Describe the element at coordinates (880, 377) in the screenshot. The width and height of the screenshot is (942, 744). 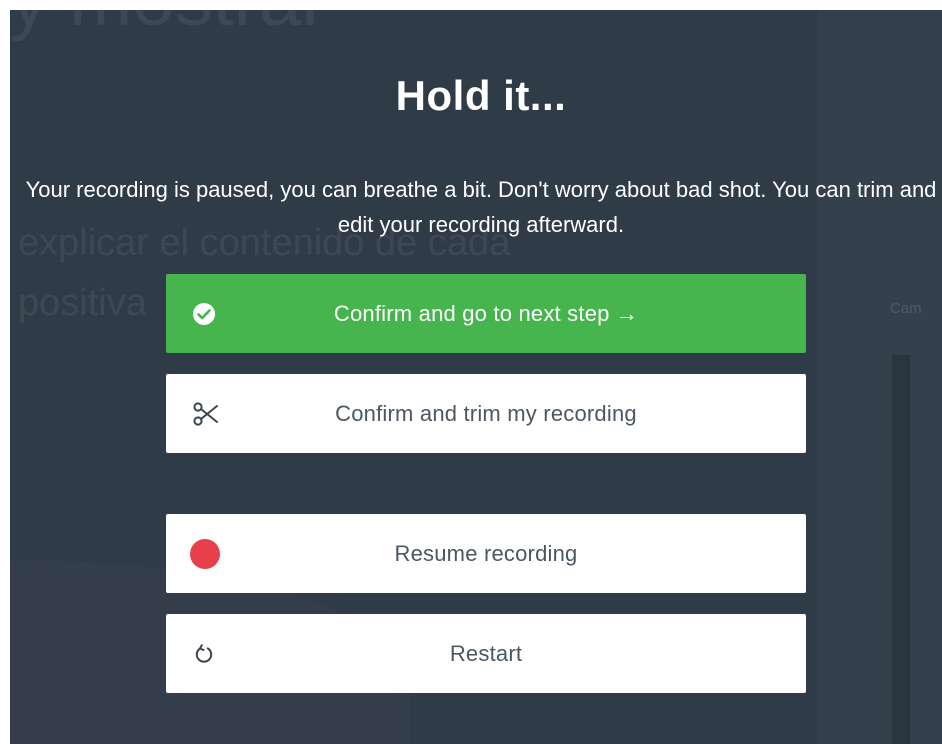
I see `dimmed-side-panel` at that location.